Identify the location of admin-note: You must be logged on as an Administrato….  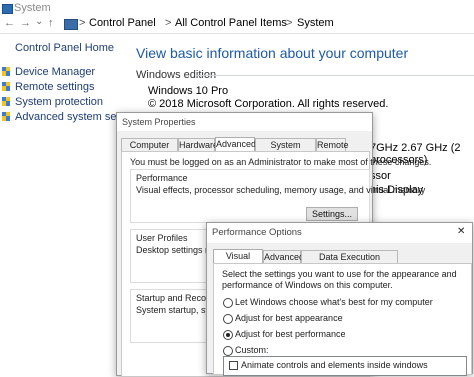
(281, 162).